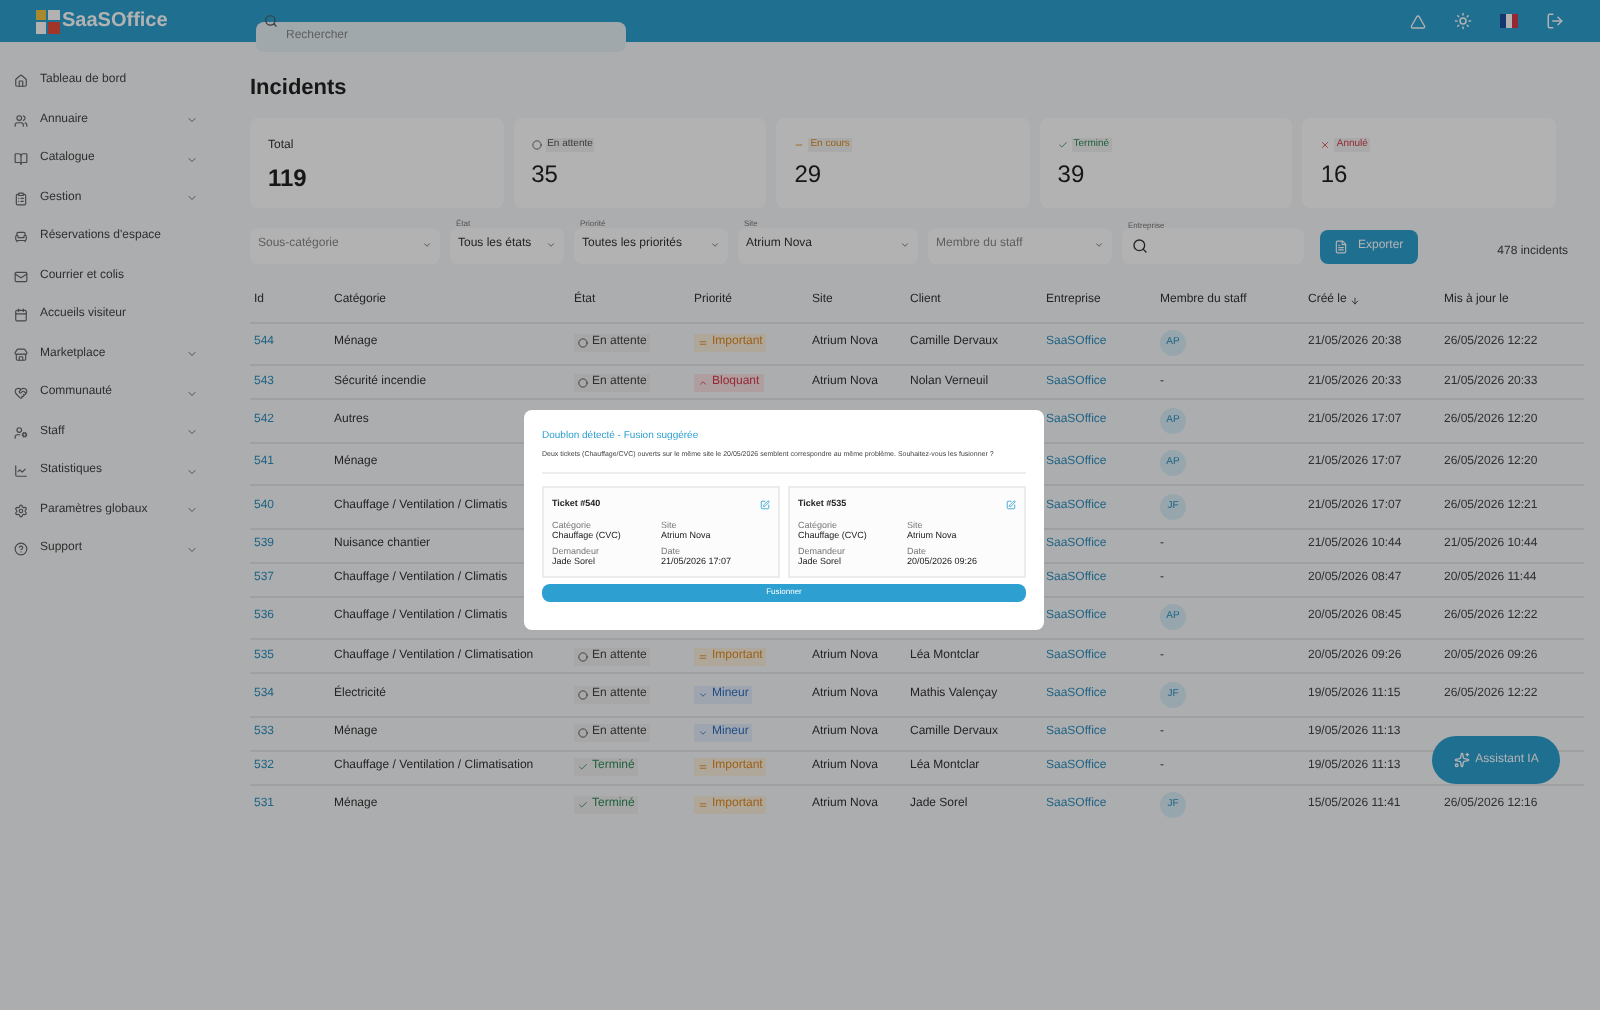  Describe the element at coordinates (21, 393) in the screenshot. I see `handshake-icon` at that location.